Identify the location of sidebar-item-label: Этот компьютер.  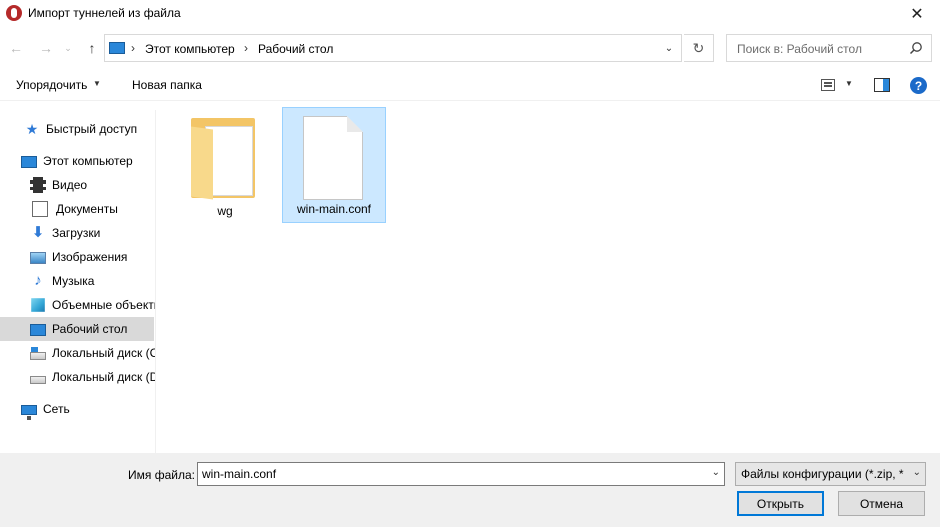
(88, 161).